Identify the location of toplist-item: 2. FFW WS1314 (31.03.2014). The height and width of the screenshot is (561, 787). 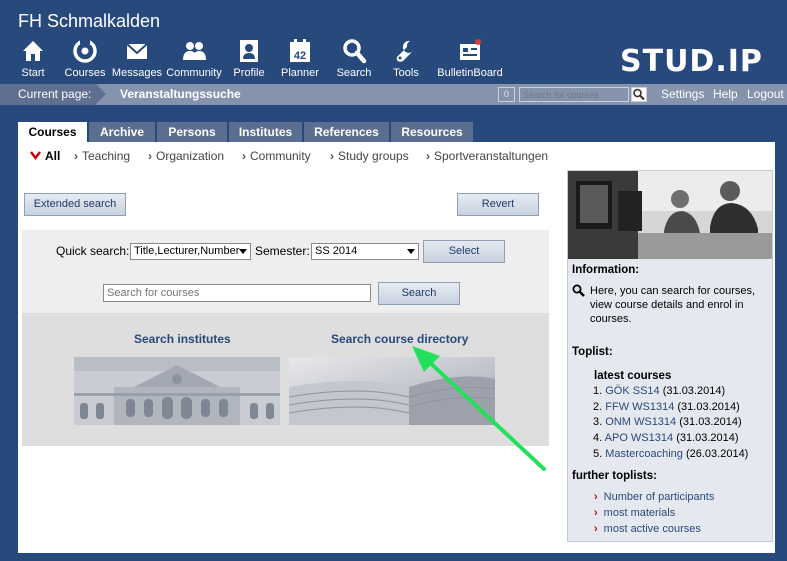
(666, 407).